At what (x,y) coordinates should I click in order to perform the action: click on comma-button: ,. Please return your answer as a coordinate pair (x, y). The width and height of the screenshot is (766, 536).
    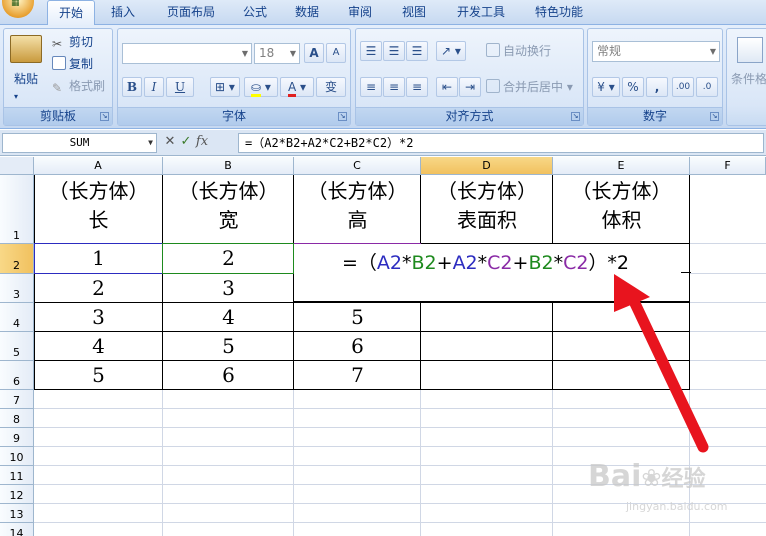
    Looking at the image, I should click on (657, 87).